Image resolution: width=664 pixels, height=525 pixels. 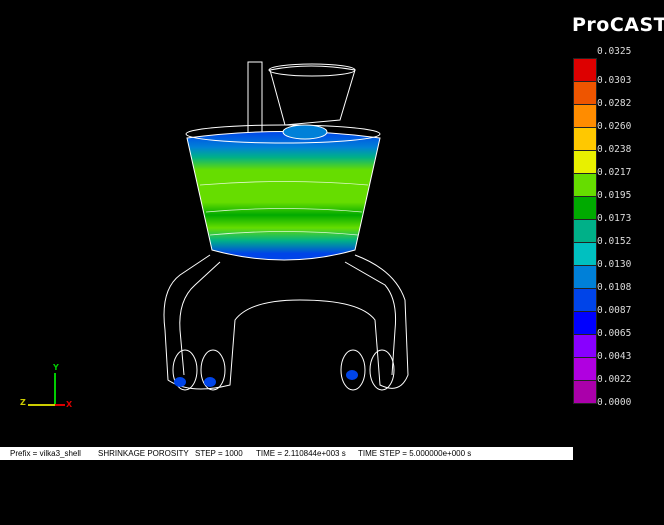 What do you see at coordinates (614, 103) in the screenshot?
I see `legend-value: 0.0282` at bounding box center [614, 103].